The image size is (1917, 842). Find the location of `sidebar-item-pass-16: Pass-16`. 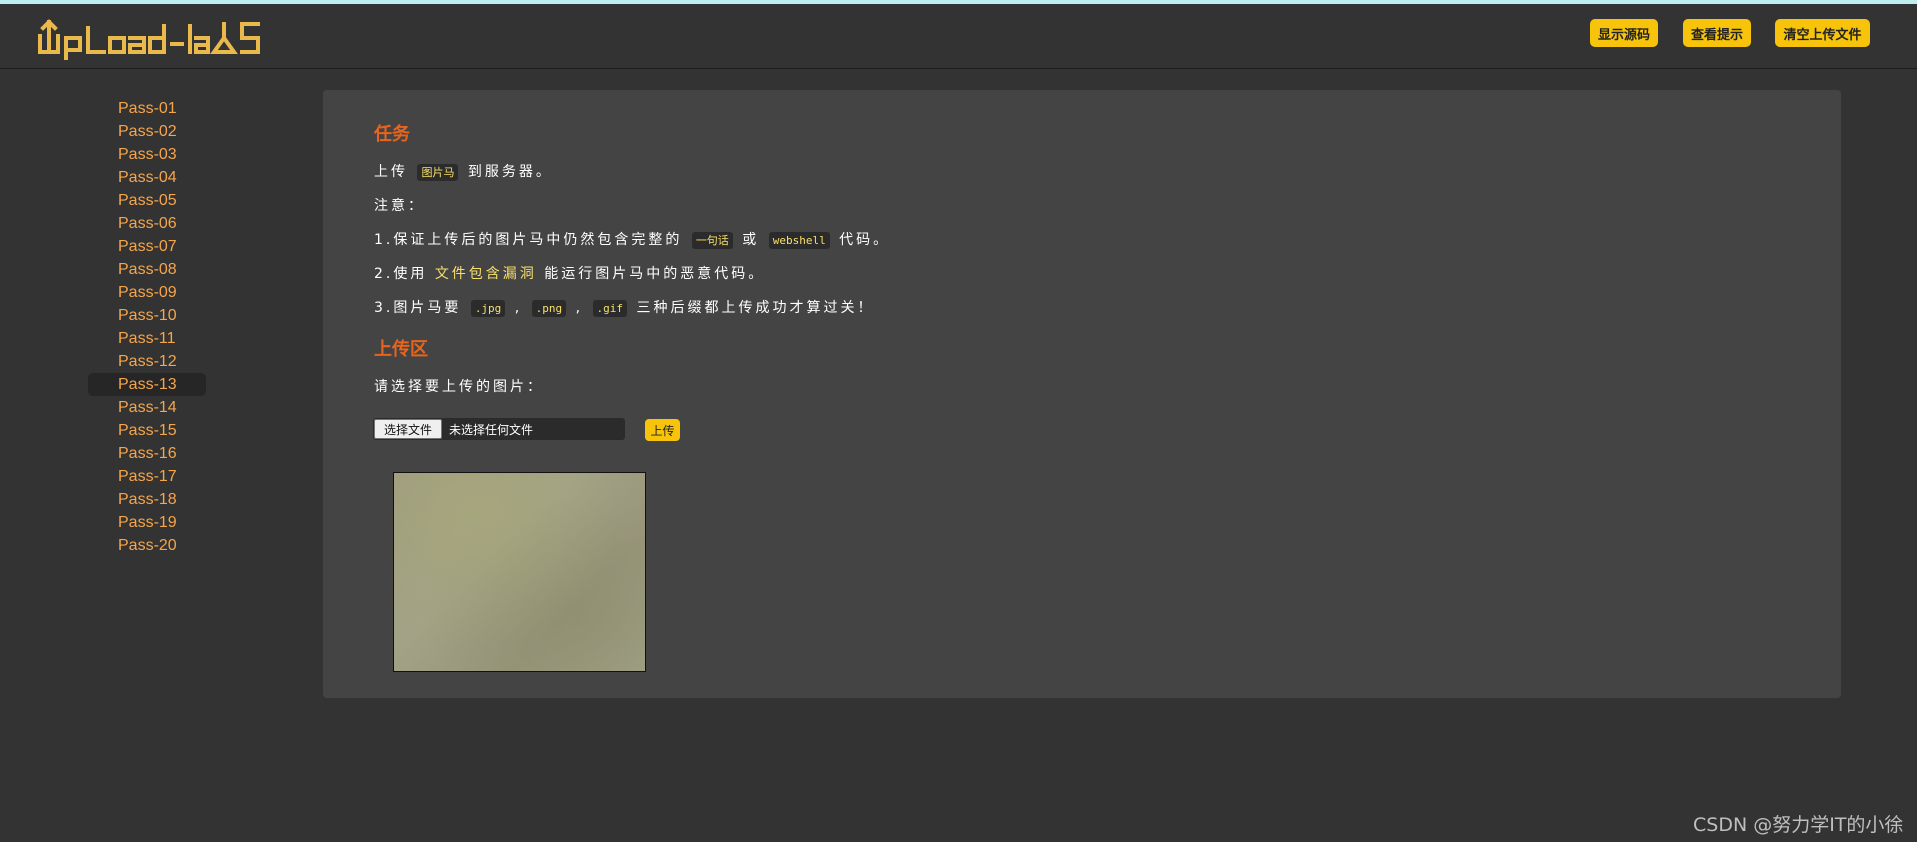

sidebar-item-pass-16: Pass-16 is located at coordinates (147, 453).